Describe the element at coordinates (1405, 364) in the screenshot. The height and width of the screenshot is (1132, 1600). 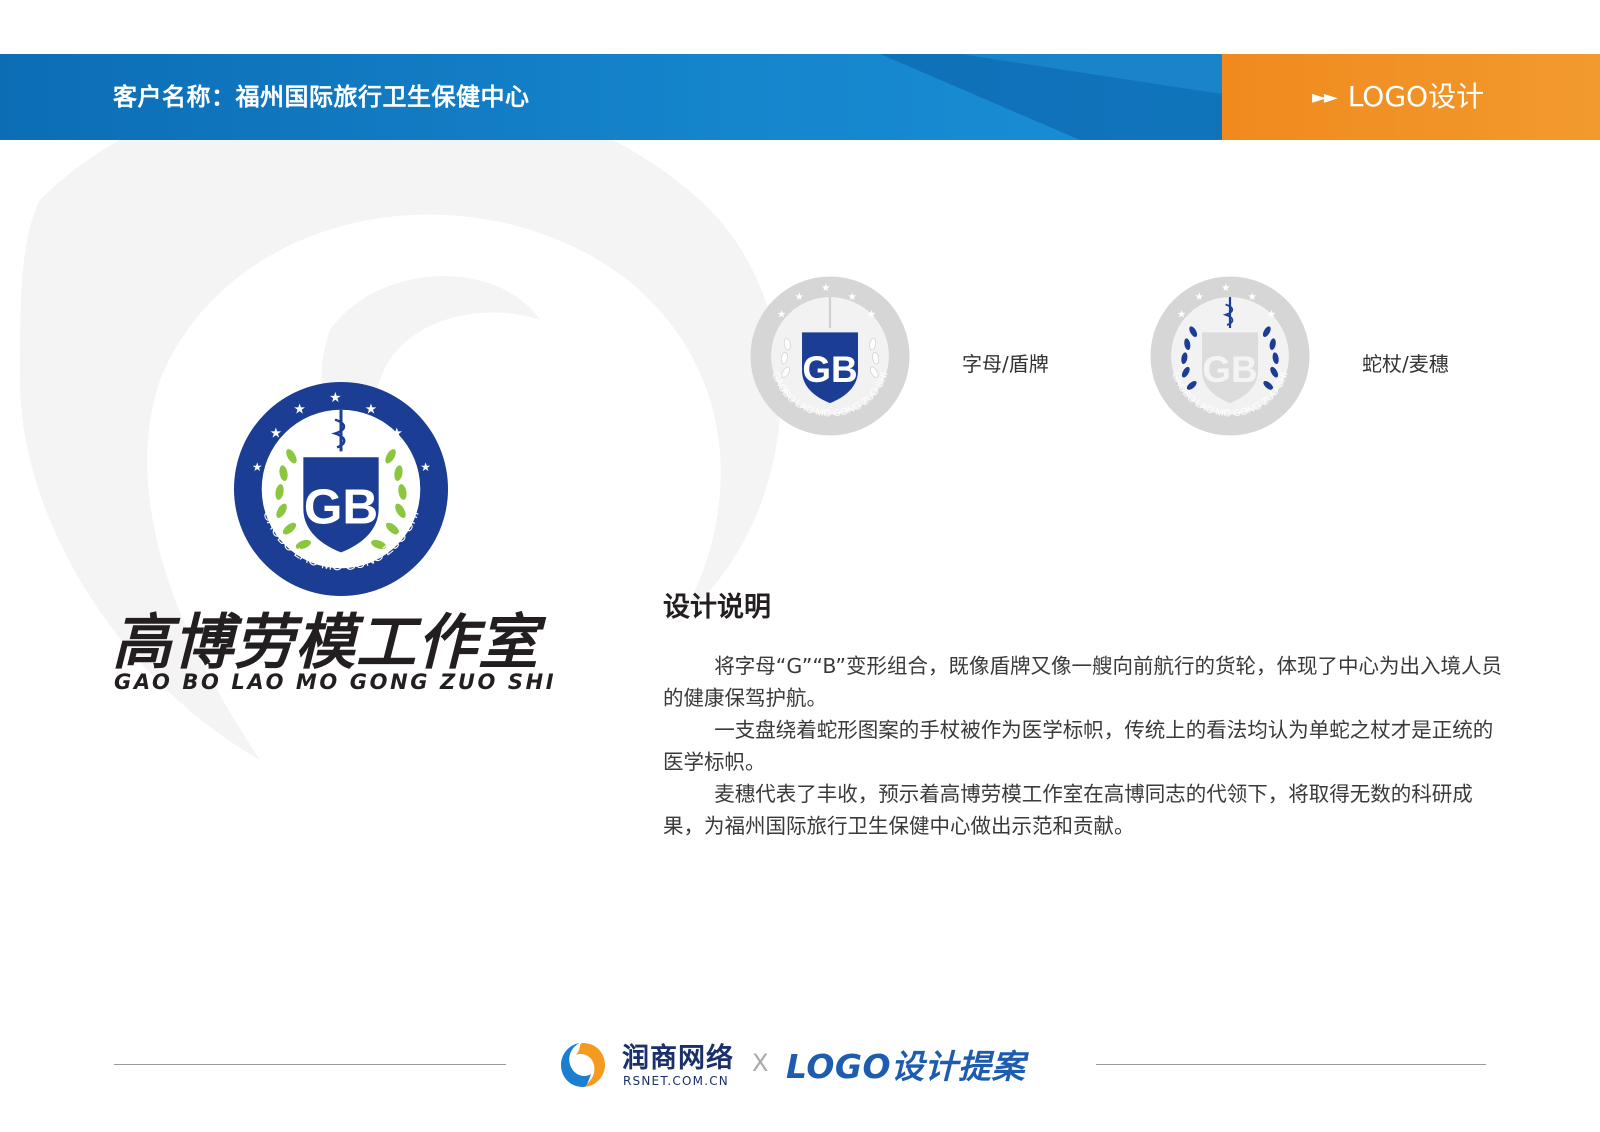
I see `variant-label-staff-wheat: 蛇杖/麦穗` at that location.